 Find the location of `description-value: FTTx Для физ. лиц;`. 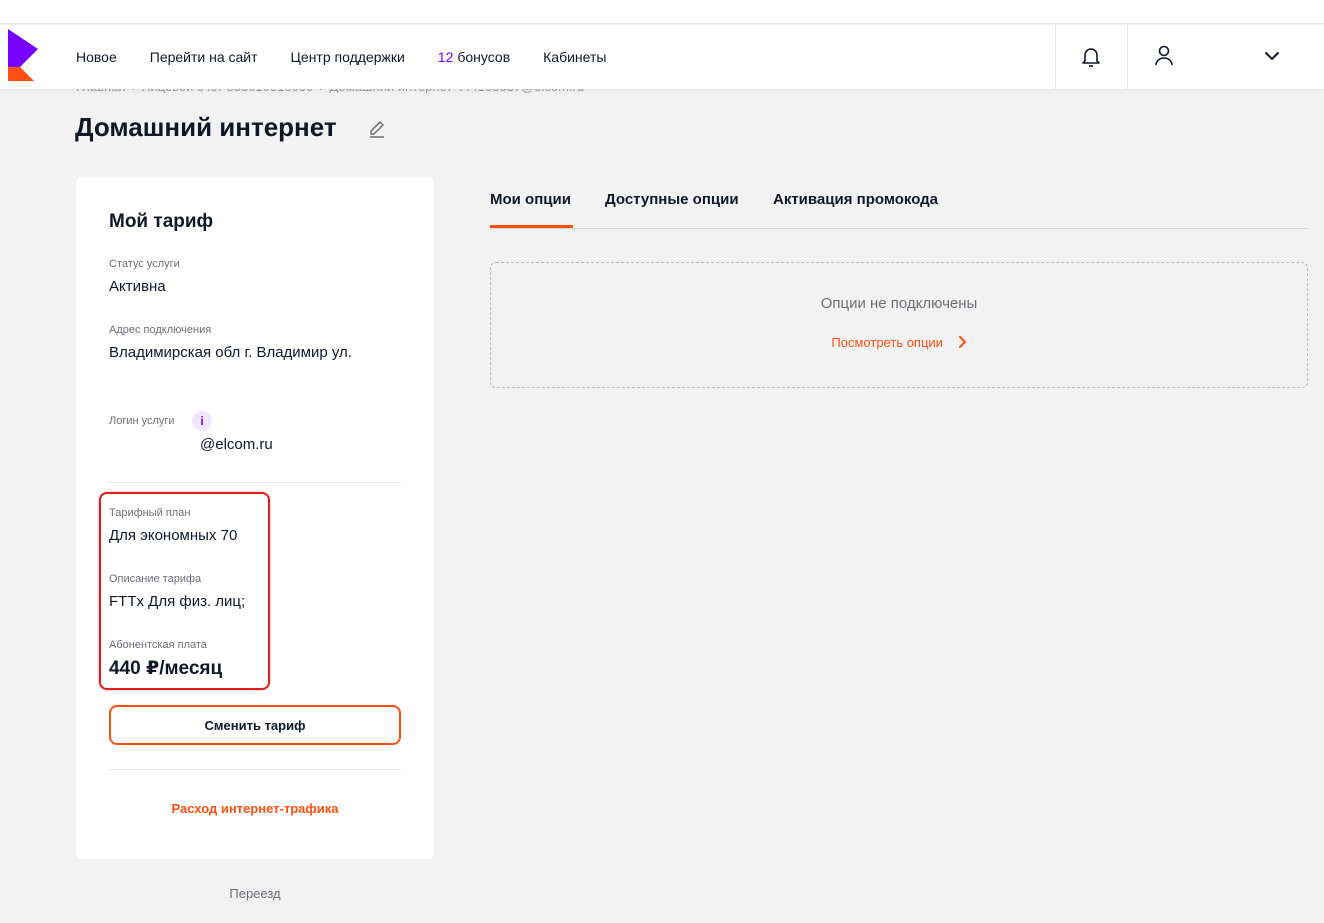

description-value: FTTx Для физ. лиц; is located at coordinates (177, 601).